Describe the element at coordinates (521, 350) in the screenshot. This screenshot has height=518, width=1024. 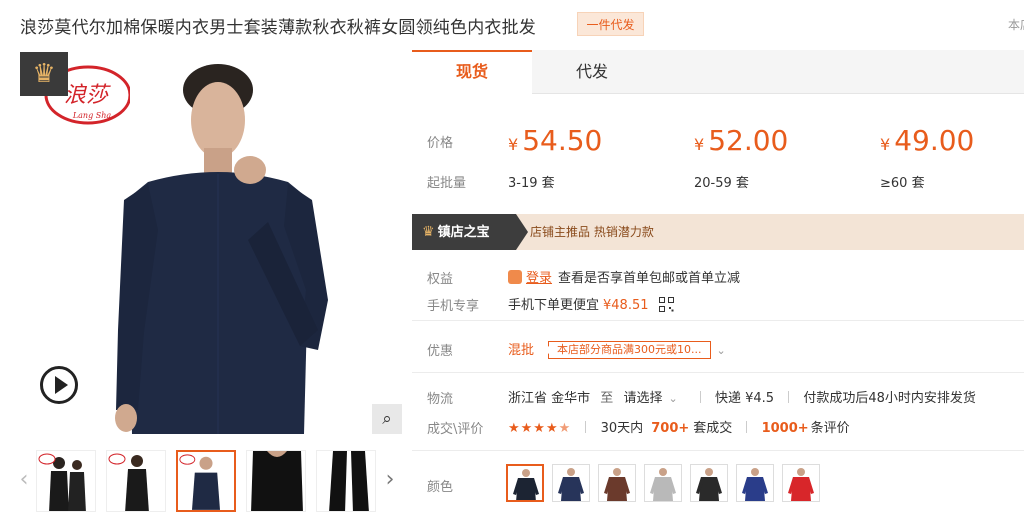
I see `mixed-batch-text: 混批` at that location.